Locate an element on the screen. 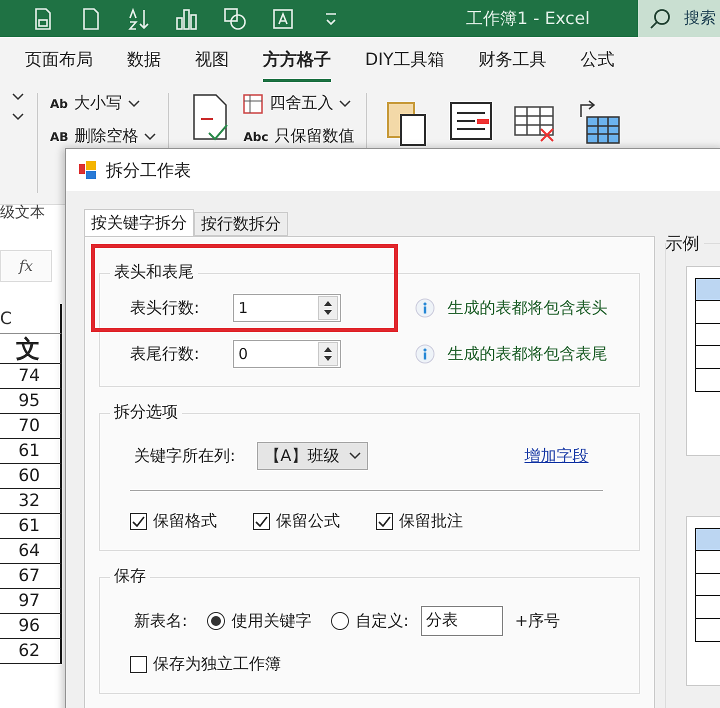  checkbox: 保留格式 is located at coordinates (173, 521).